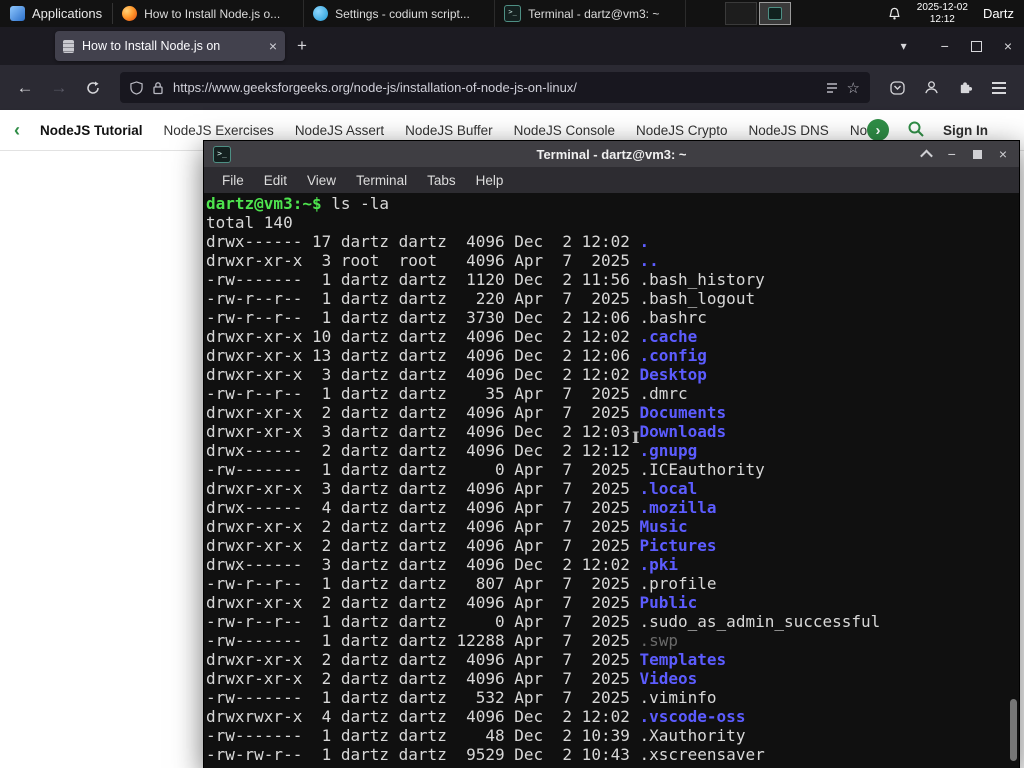  What do you see at coordinates (59, 88) in the screenshot?
I see `forward-button: →` at bounding box center [59, 88].